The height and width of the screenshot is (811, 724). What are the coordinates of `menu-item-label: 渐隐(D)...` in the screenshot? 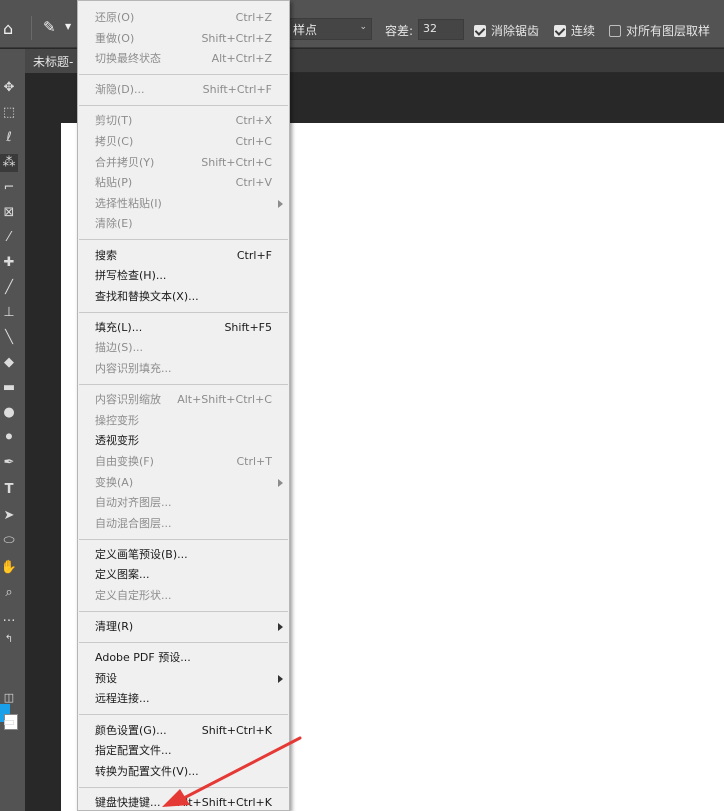 It's located at (120, 90).